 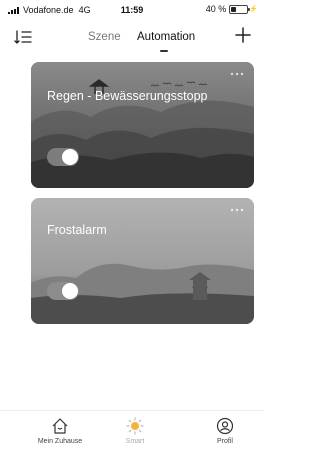 What do you see at coordinates (77, 230) in the screenshot?
I see `automation-title: Frostalarm` at bounding box center [77, 230].